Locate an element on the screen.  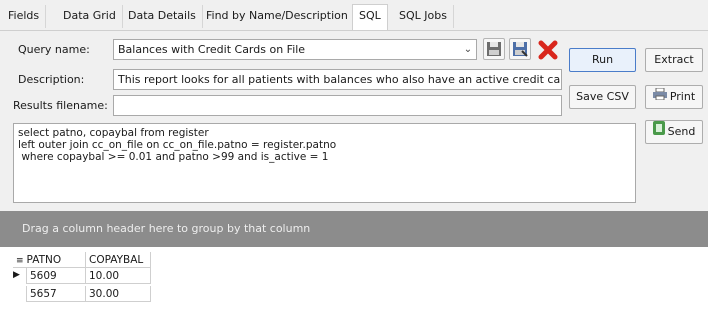
save-csv-button: Save CSV is located at coordinates (602, 97).